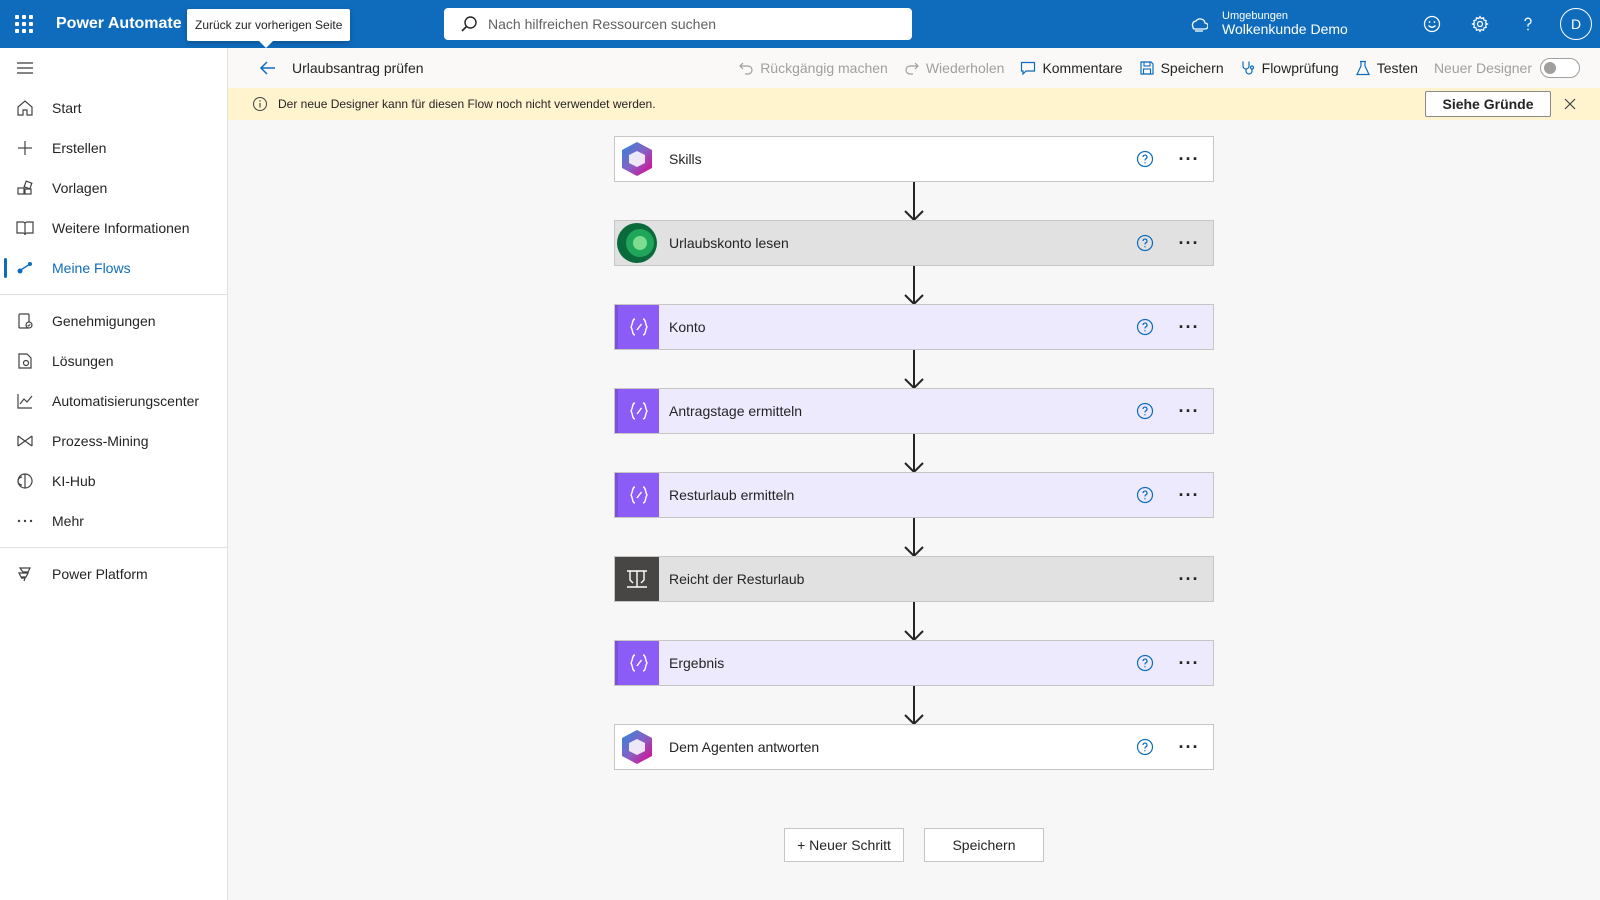 This screenshot has height=900, width=1600. Describe the element at coordinates (113, 521) in the screenshot. I see `sidebar-item-mehr: Mehr` at that location.